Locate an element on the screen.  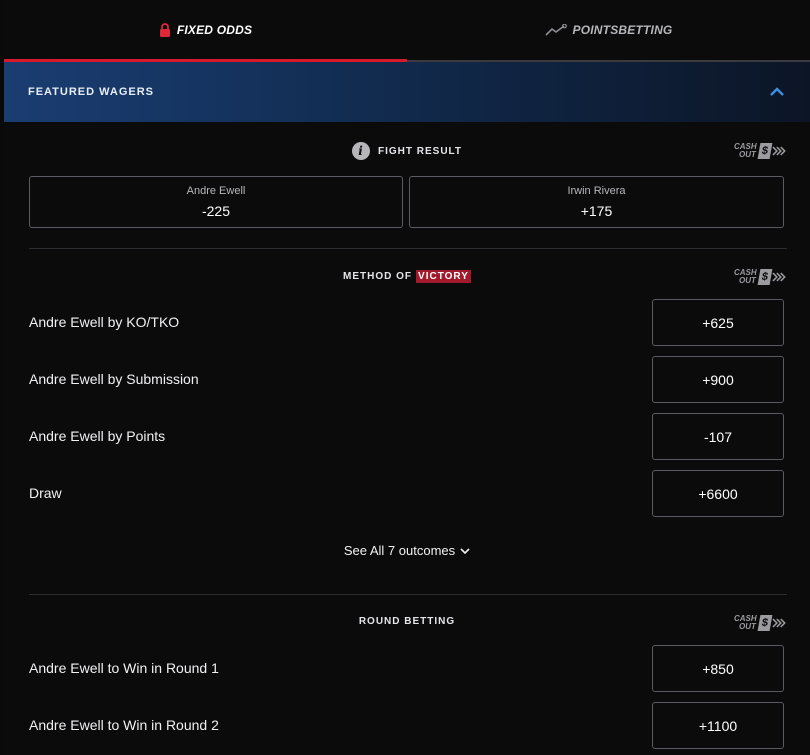
fighter-name: Andre Ewell is located at coordinates (216, 191).